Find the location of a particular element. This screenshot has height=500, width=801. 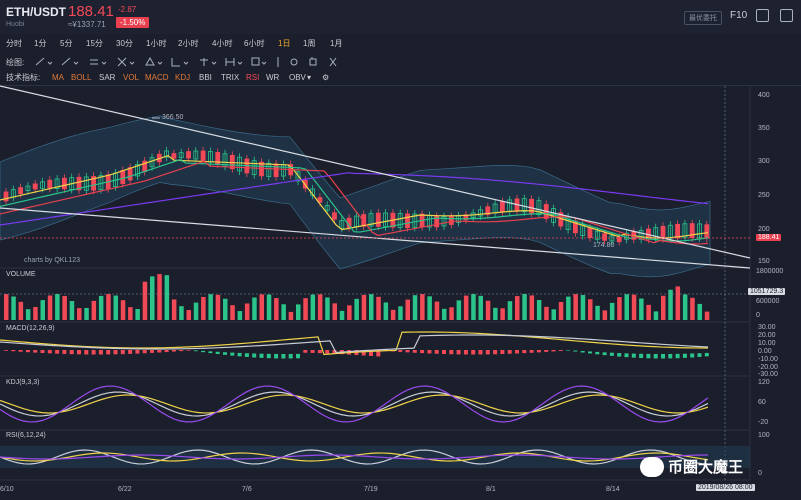

date-axis-tick: 6/22 is located at coordinates (125, 489).